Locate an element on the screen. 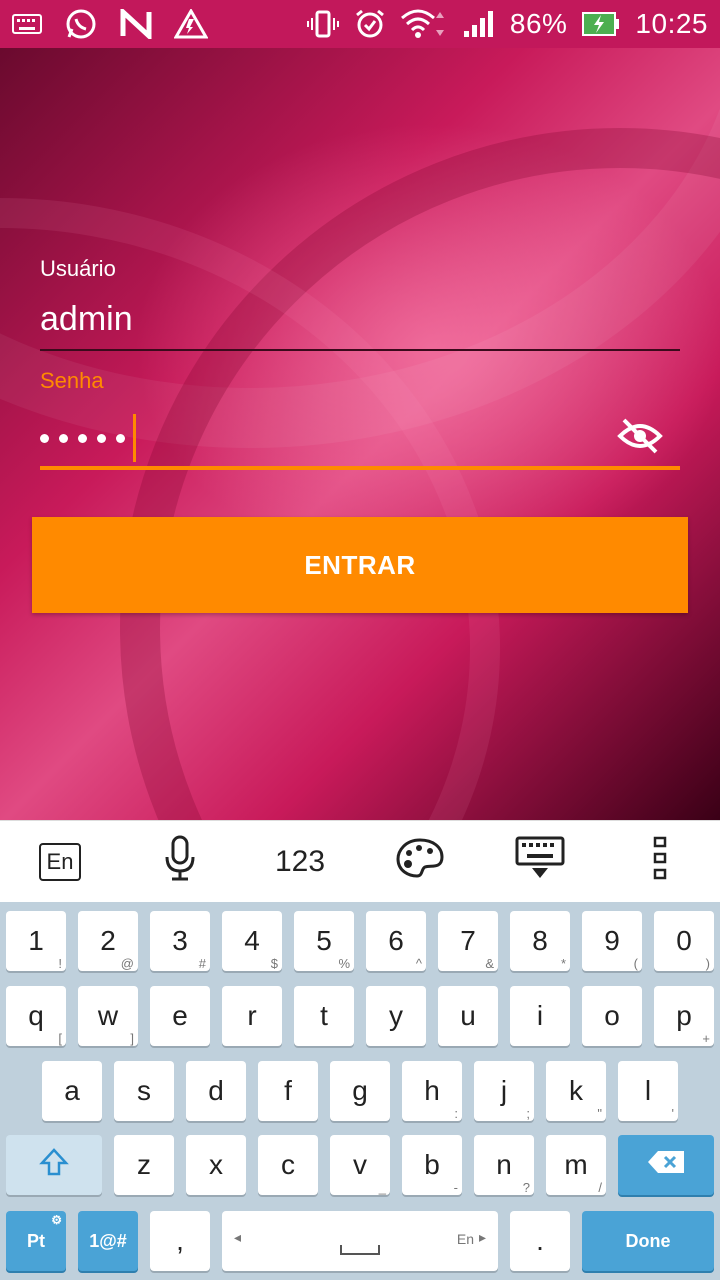 This screenshot has width=720, height=1280. key-9: 9( is located at coordinates (612, 941).